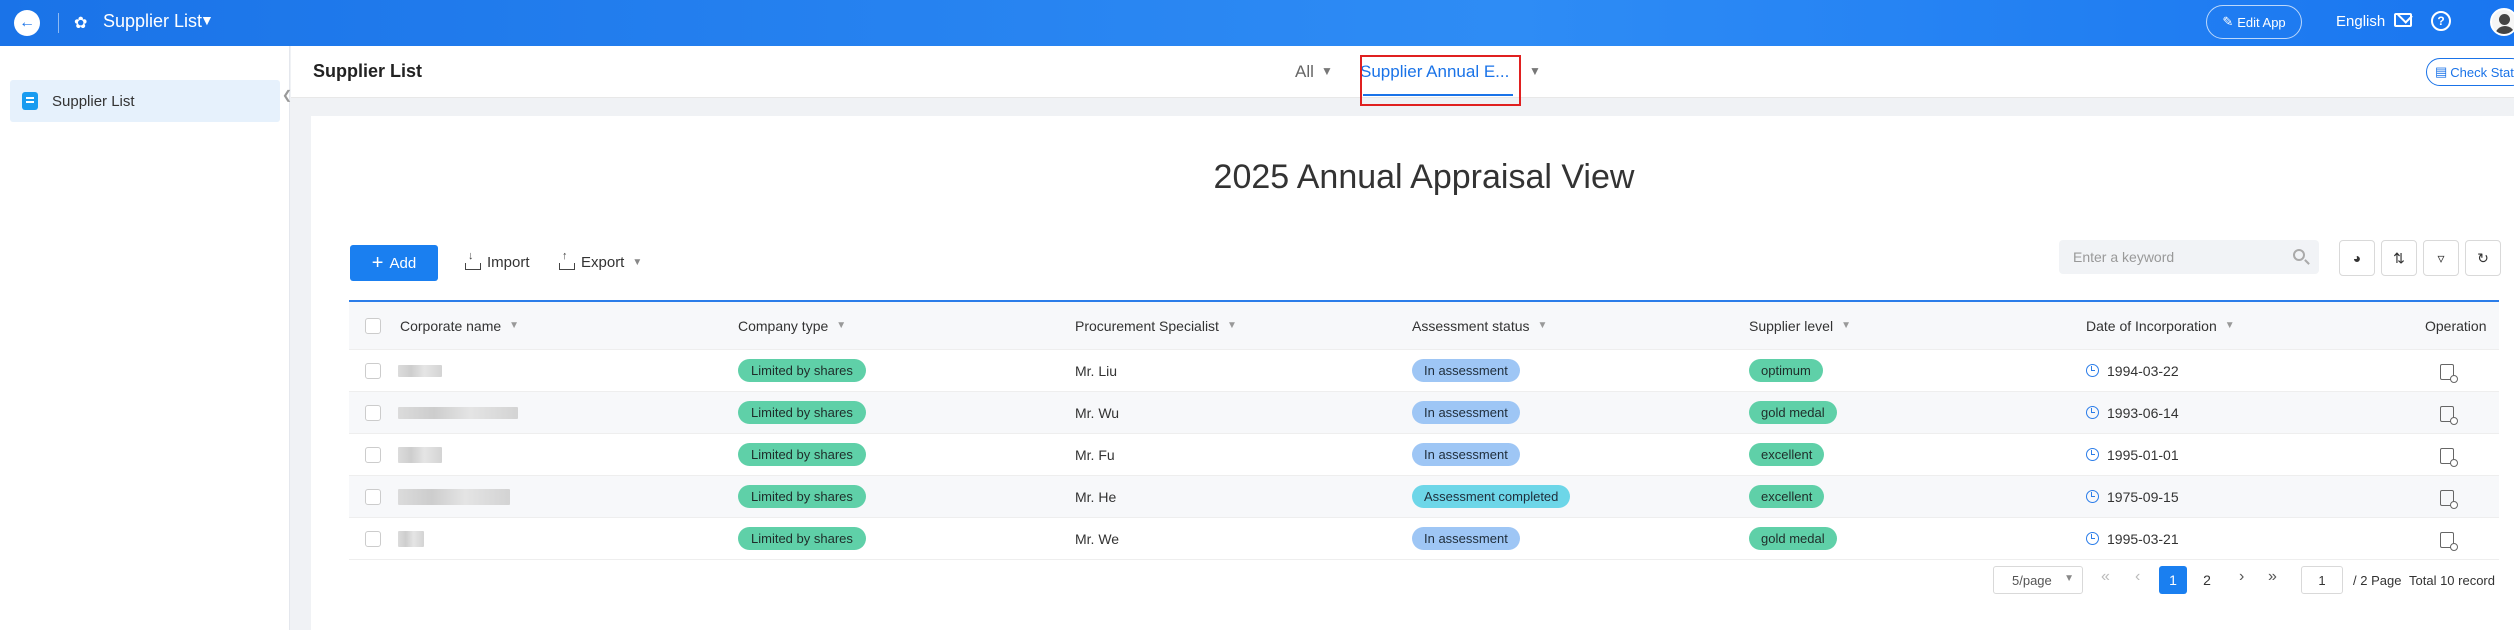 The height and width of the screenshot is (630, 2514). I want to click on column-header-supplier-level: Supplier level ▼, so click(1800, 326).